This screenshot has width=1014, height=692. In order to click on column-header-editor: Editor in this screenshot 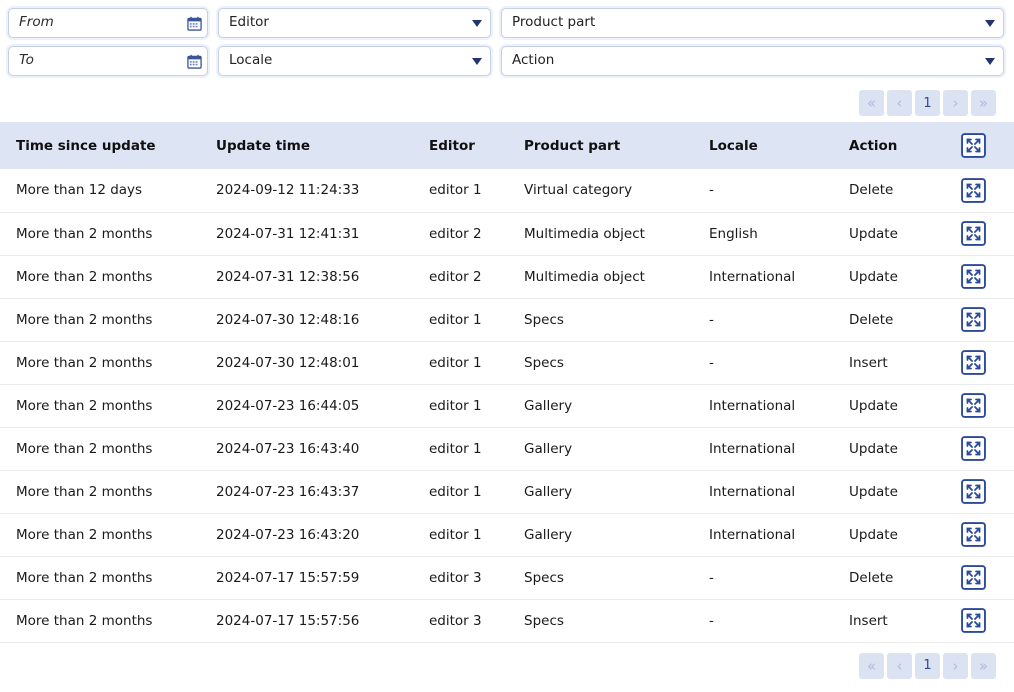, I will do `click(468, 145)`.